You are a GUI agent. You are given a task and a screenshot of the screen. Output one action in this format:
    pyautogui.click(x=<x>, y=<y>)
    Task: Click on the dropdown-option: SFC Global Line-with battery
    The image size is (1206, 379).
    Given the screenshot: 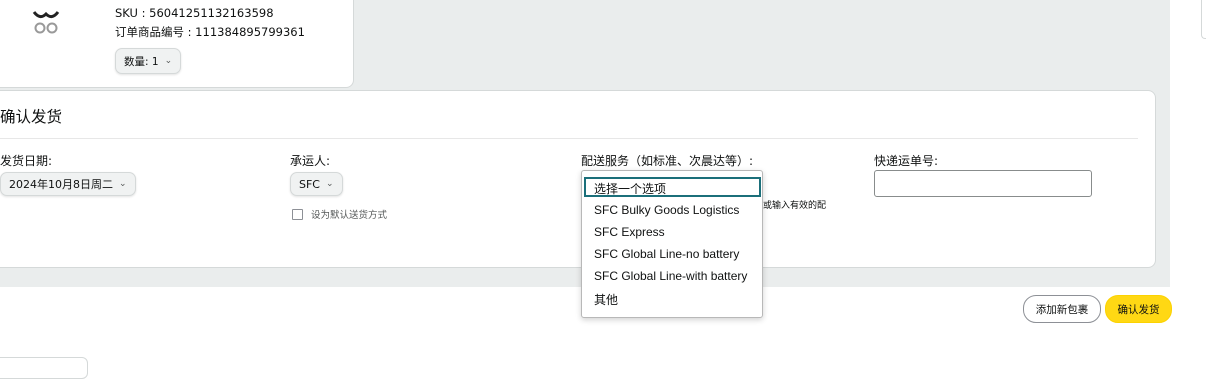 What is the action you would take?
    pyautogui.click(x=670, y=276)
    